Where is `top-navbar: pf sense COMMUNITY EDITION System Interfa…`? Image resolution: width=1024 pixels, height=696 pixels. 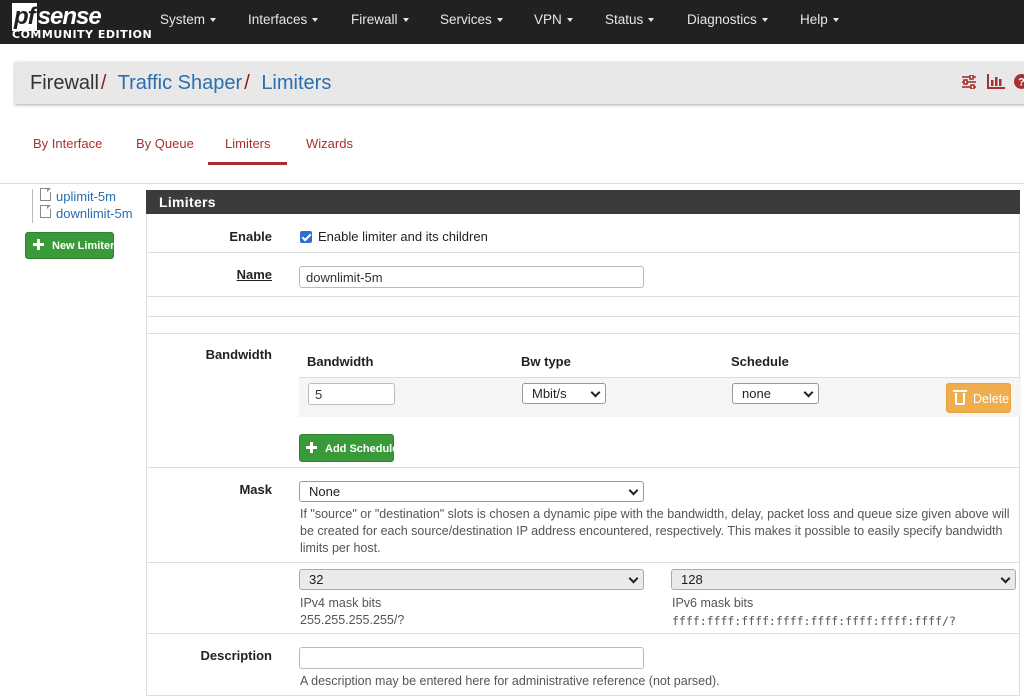
top-navbar: pf sense COMMUNITY EDITION System Interfa… is located at coordinates (512, 22).